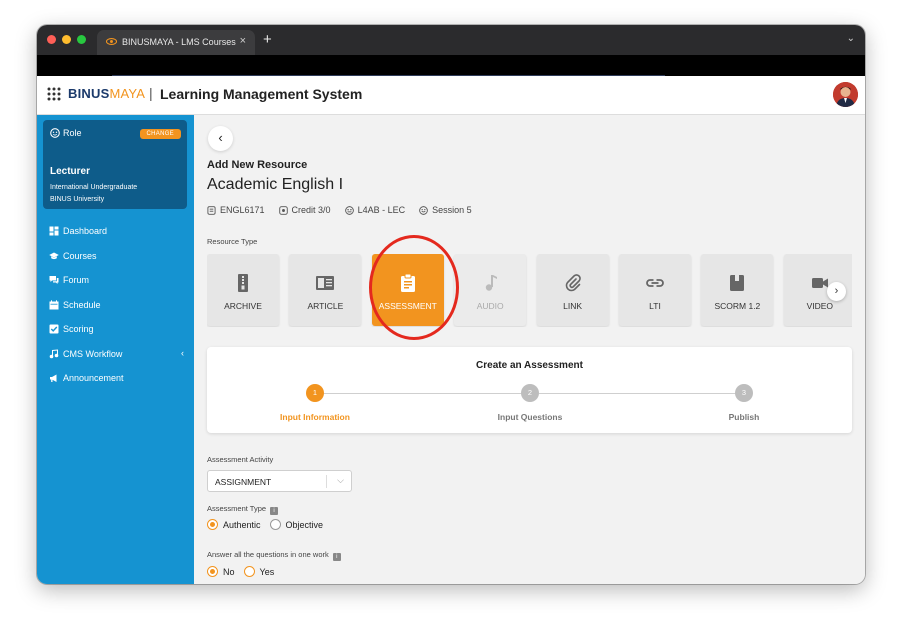  I want to click on sidebar-item-label: Announcement, so click(93, 378).